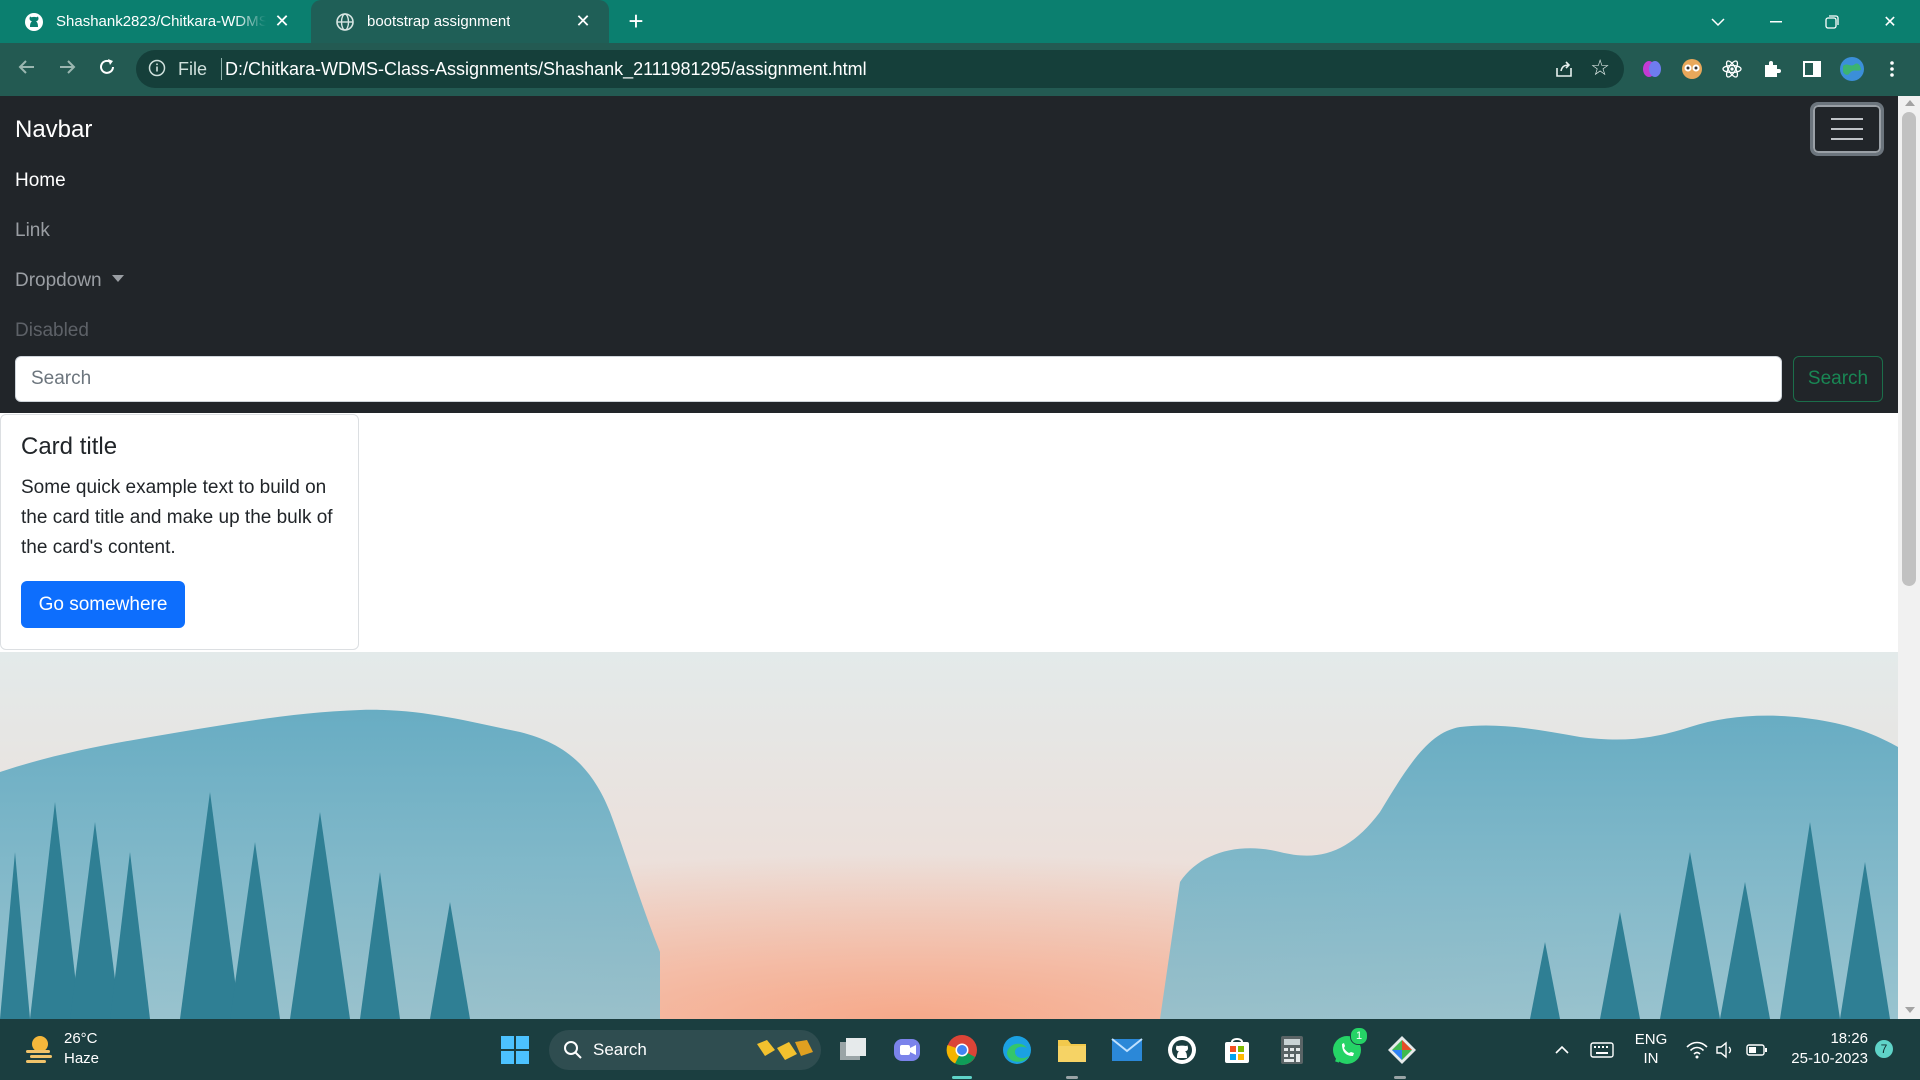 Image resolution: width=1920 pixels, height=1080 pixels. I want to click on tab-bootstrap-assignment: bootstrap assignment ✕, so click(460, 21).